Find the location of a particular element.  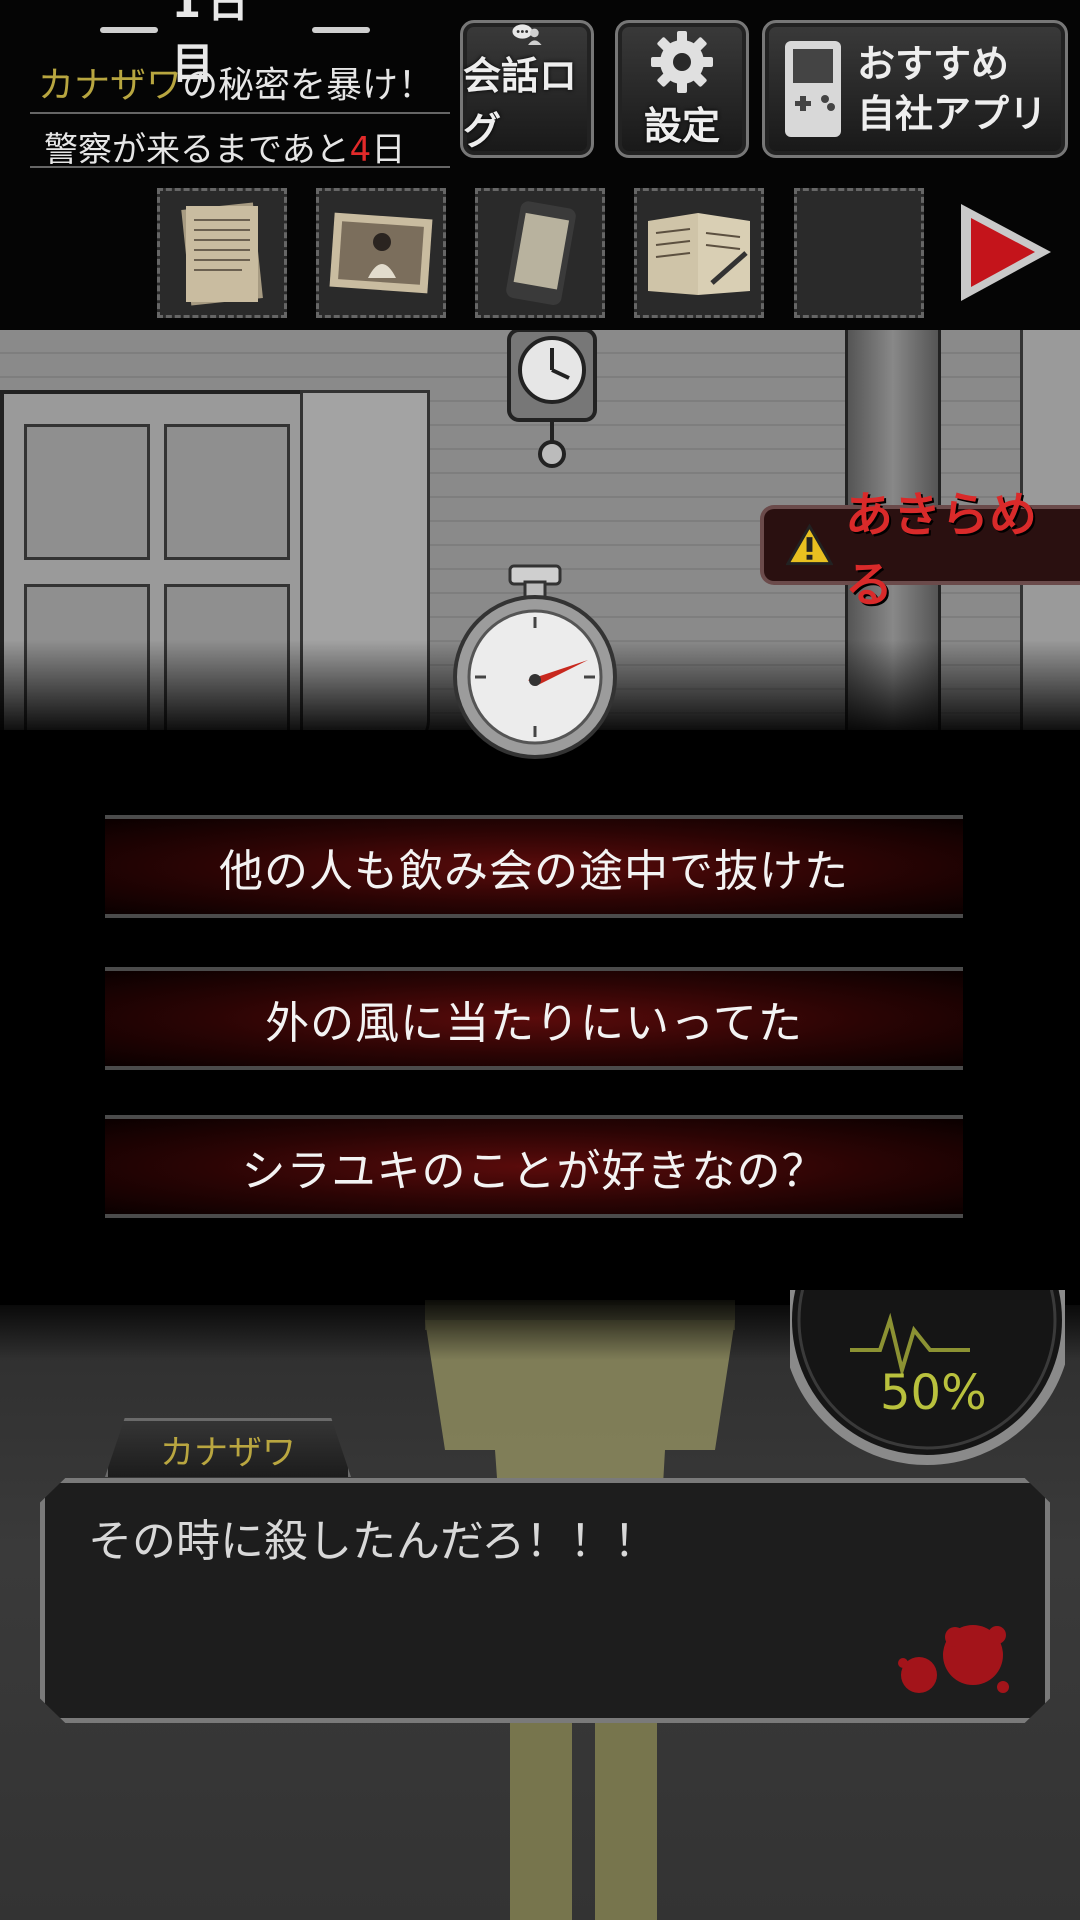

apps-label: おすすめ 自社アプリ is located at coordinates (952, 89).